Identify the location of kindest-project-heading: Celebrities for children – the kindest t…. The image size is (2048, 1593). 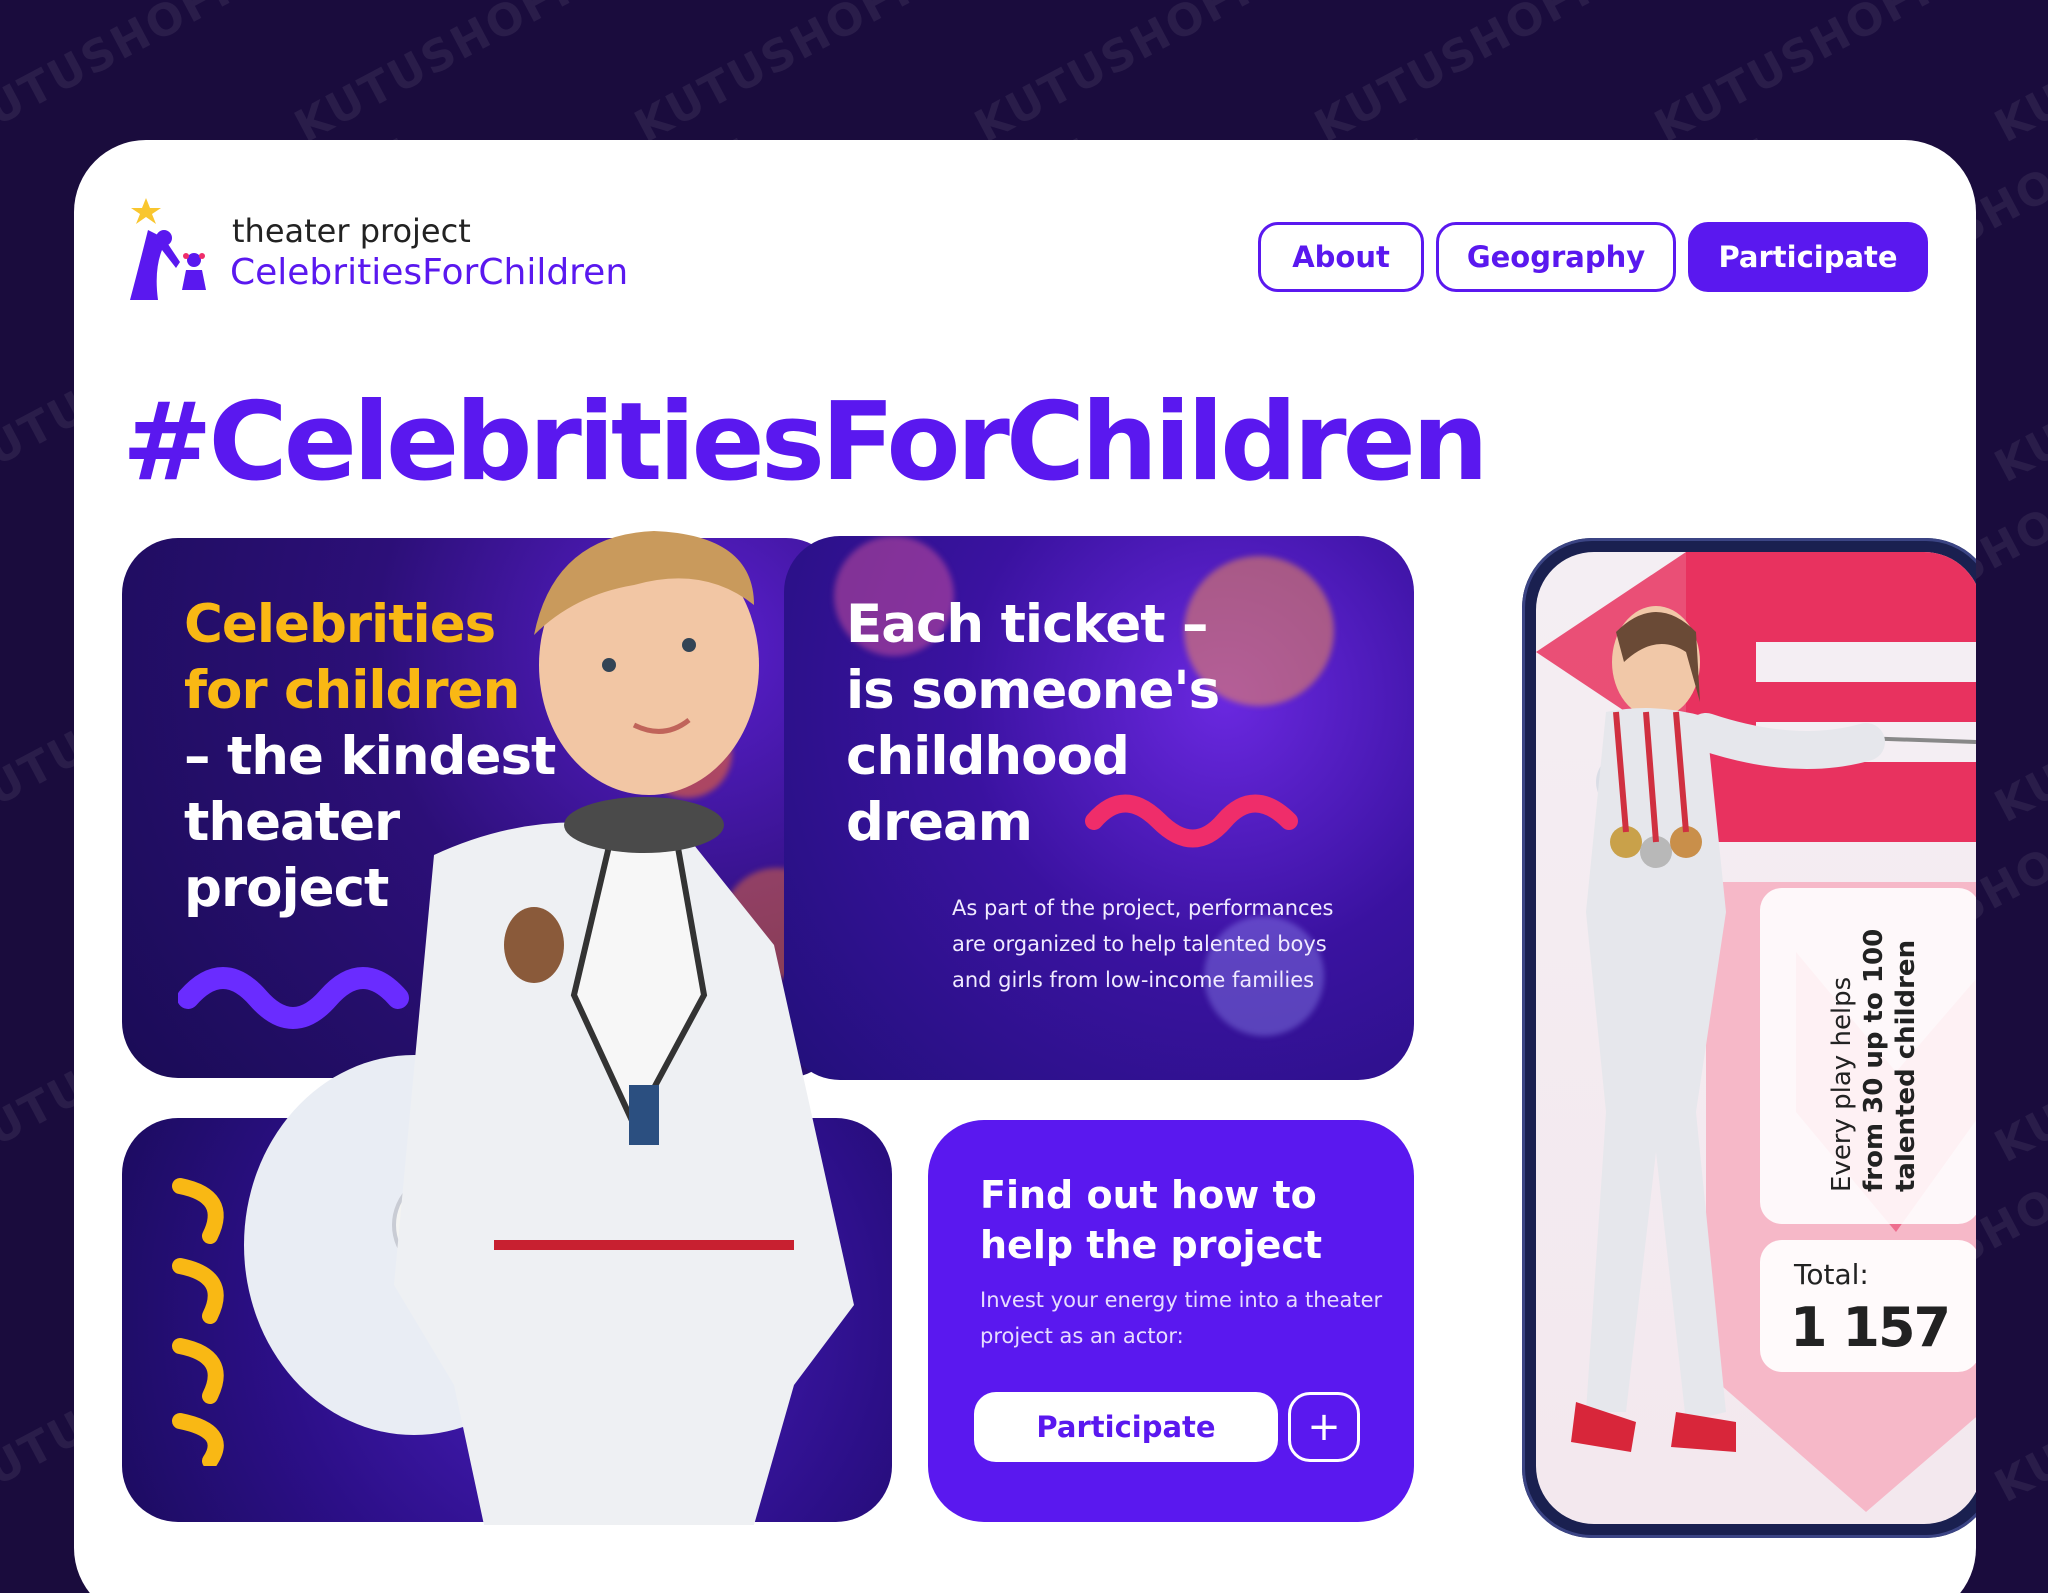
(444, 757).